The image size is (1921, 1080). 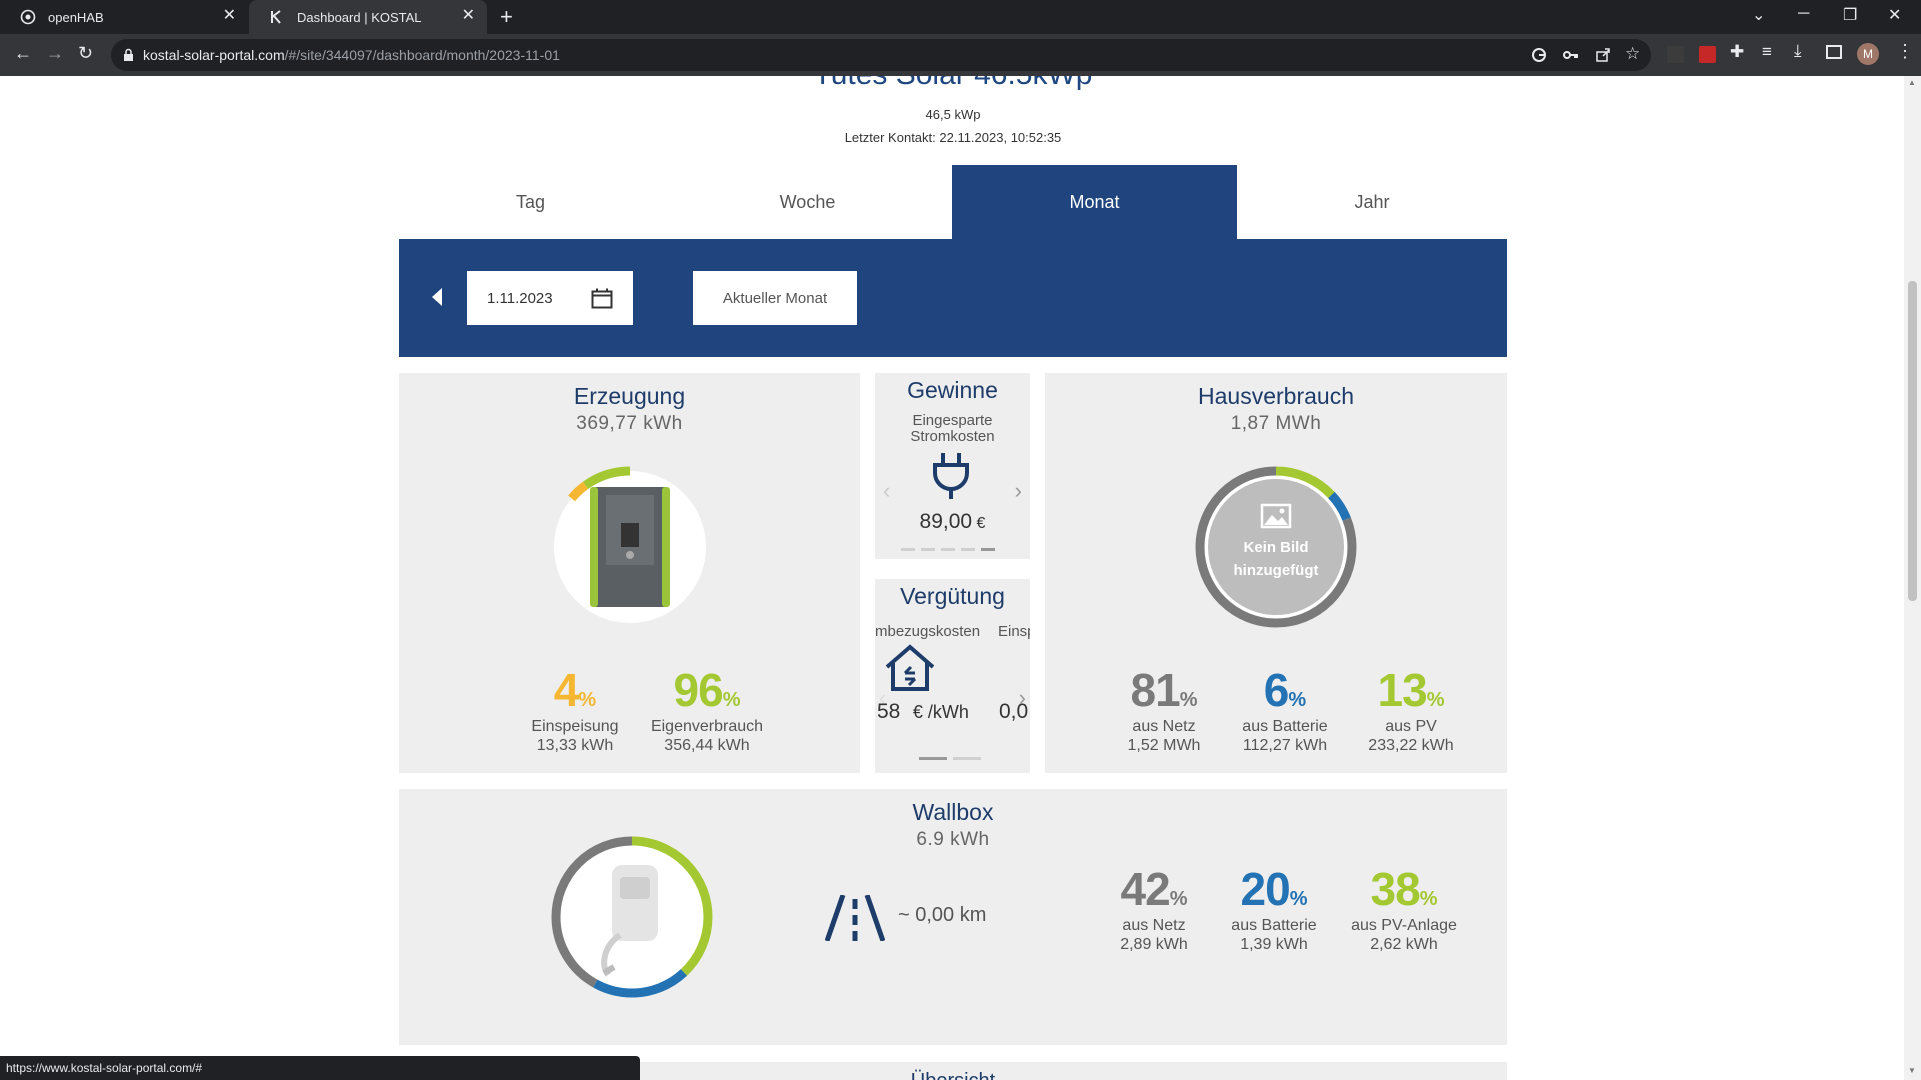 I want to click on profile-avatar: M, so click(x=1868, y=54).